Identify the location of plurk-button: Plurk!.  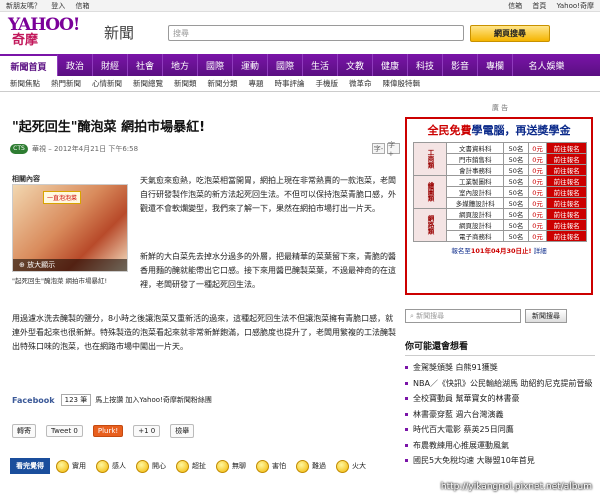
(108, 431).